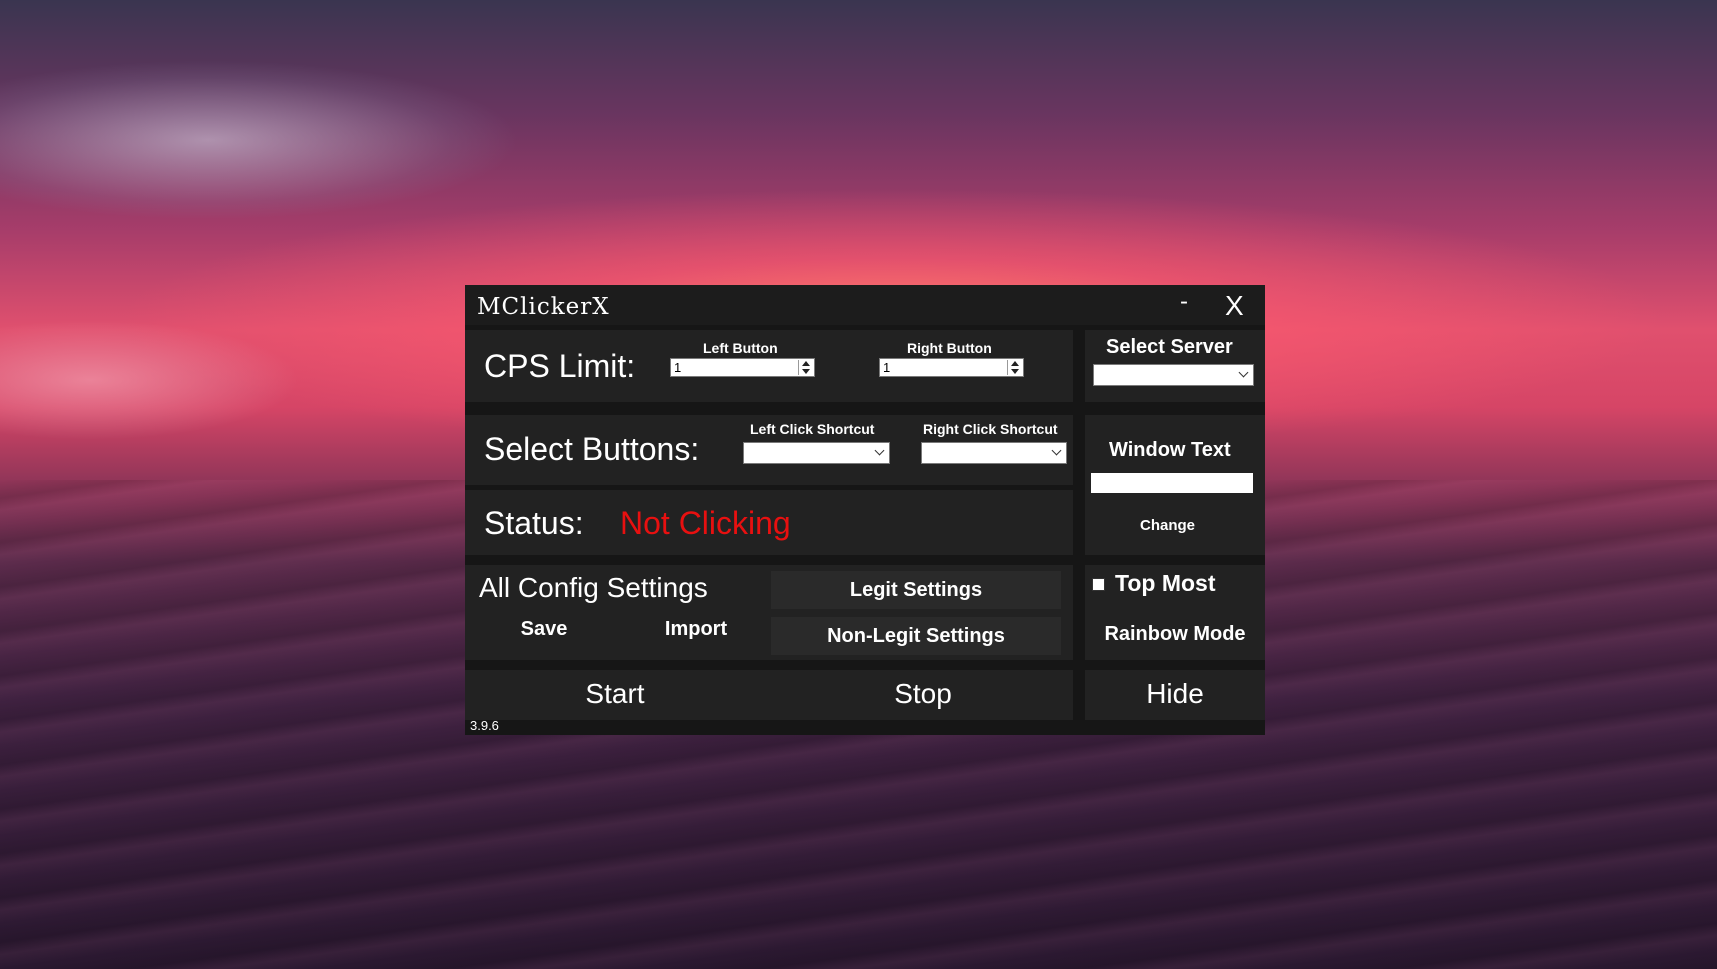 The height and width of the screenshot is (969, 1717). What do you see at coordinates (923, 694) in the screenshot?
I see `stop-button: Stop` at bounding box center [923, 694].